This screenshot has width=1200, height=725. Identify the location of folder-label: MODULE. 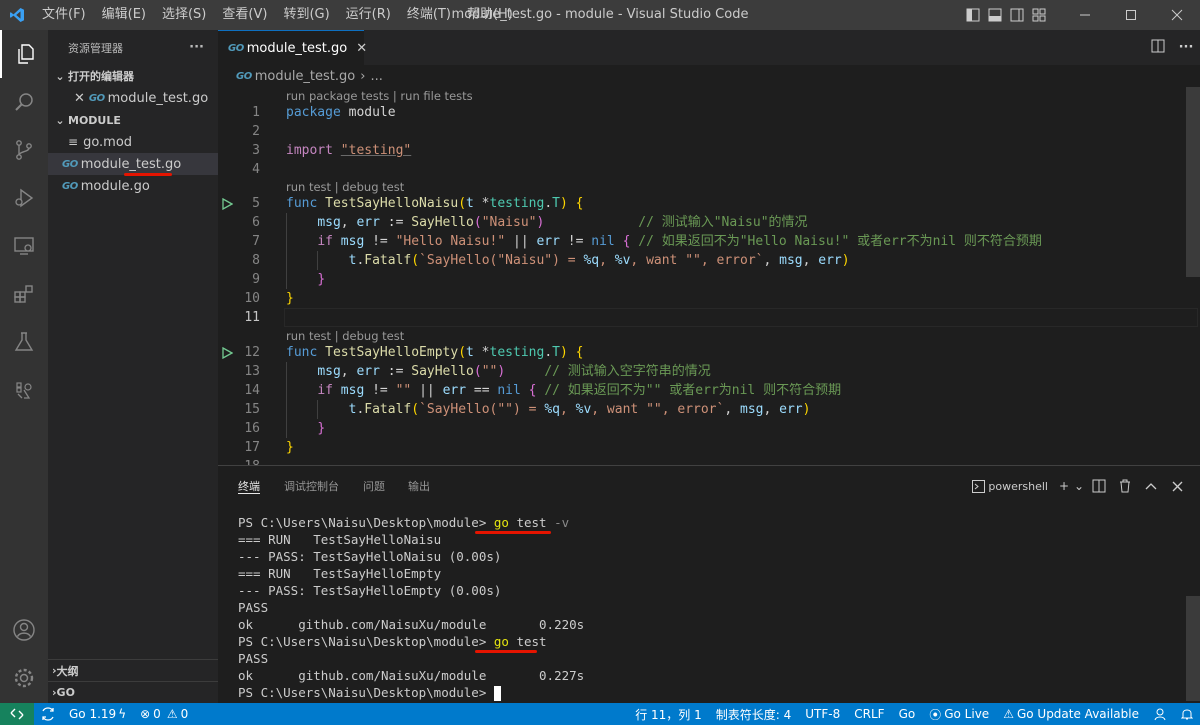
(94, 120).